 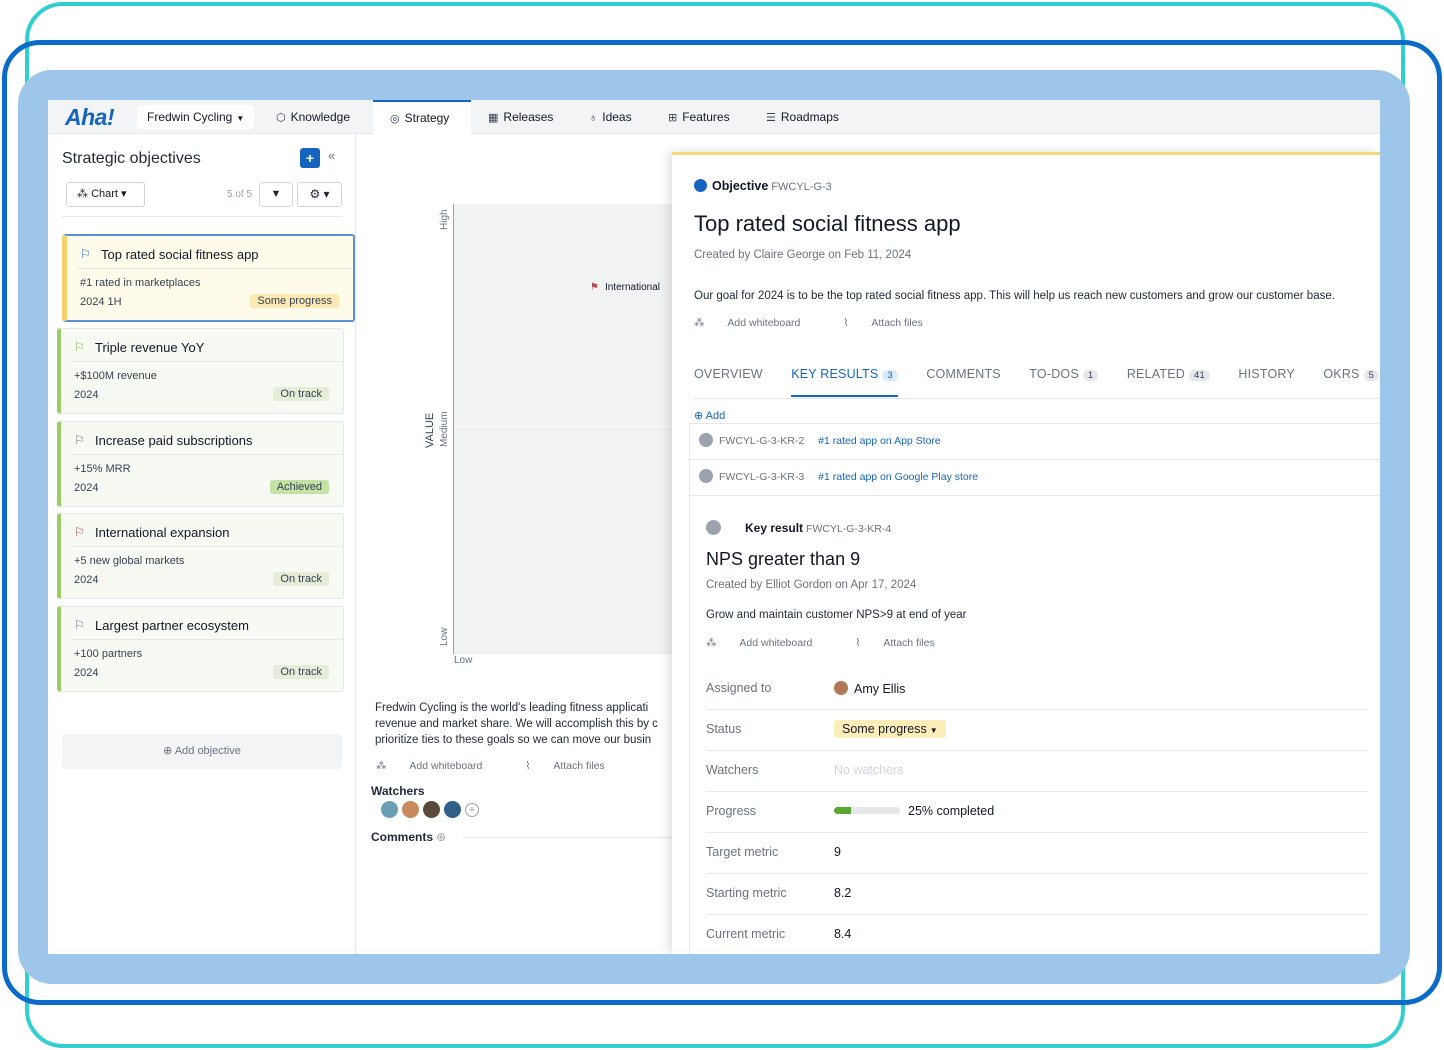 I want to click on tab-count-badge: 41, so click(x=1199, y=375).